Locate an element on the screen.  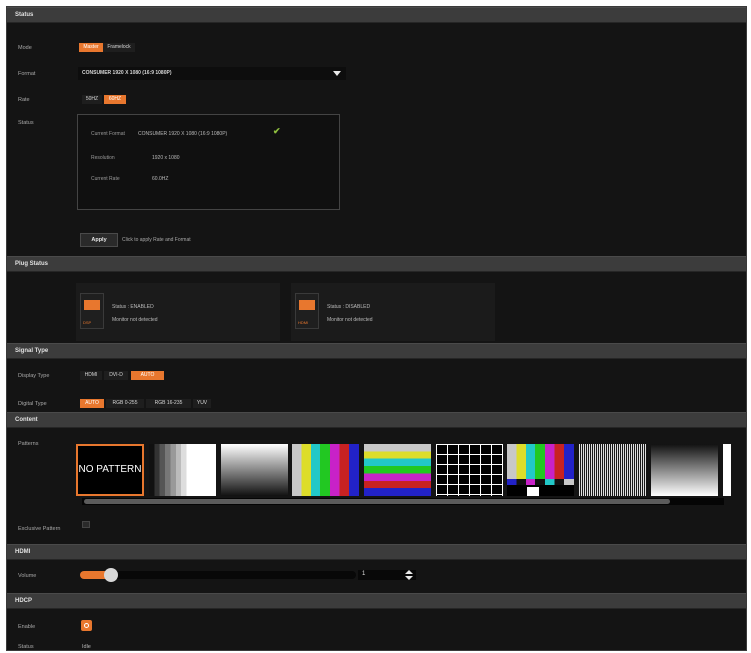
port-name: HDMI is located at coordinates (303, 322).